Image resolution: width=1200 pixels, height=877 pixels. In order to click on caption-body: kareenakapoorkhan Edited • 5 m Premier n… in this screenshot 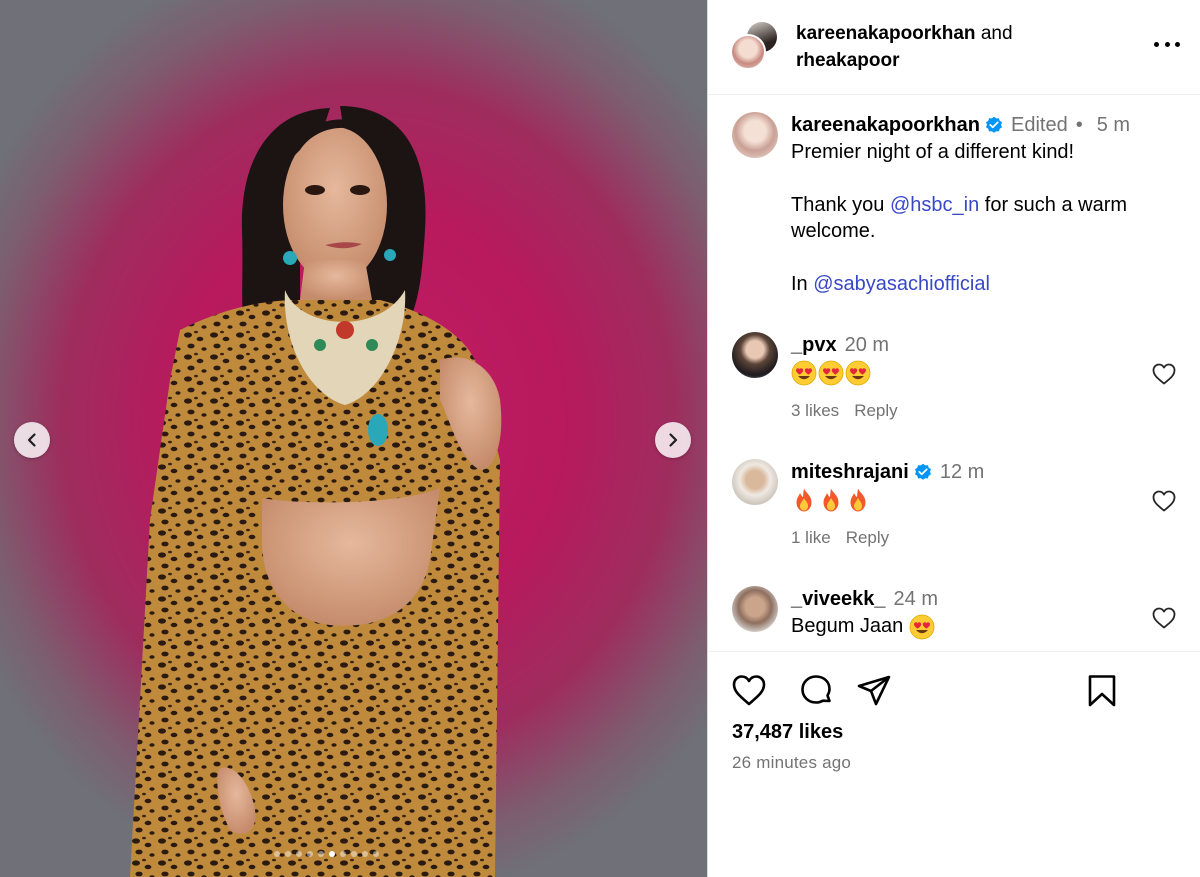, I will do `click(986, 205)`.